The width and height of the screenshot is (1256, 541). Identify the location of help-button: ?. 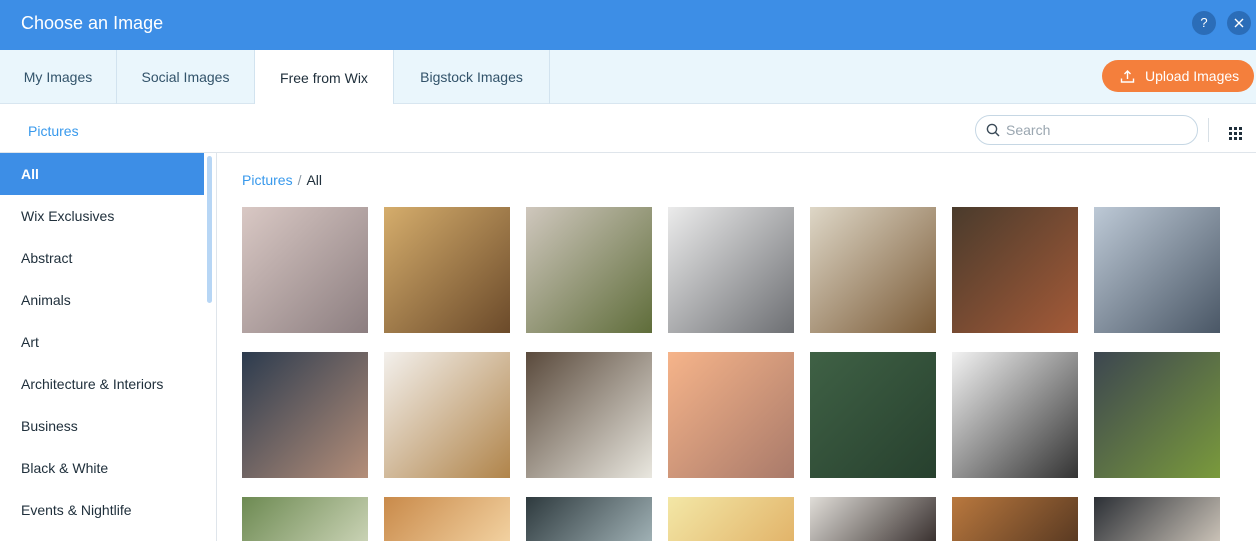
(1204, 23).